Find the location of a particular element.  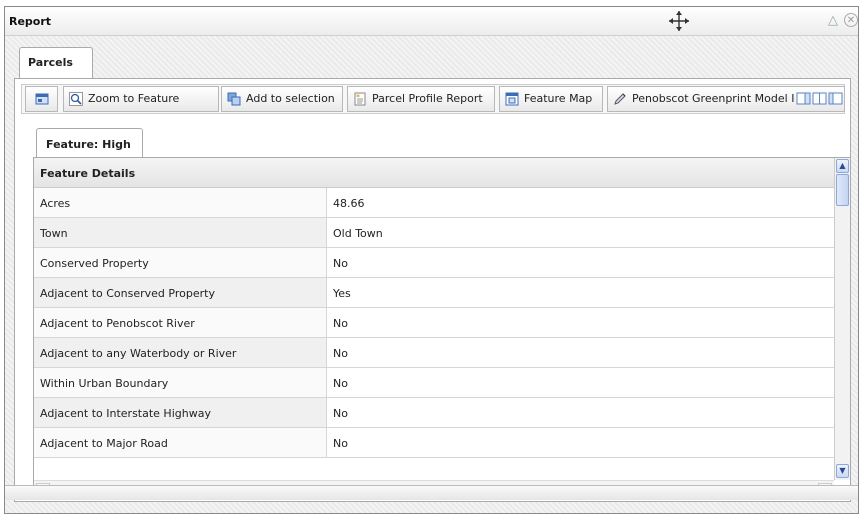

feature-details-header: Feature Details is located at coordinates (434, 173).